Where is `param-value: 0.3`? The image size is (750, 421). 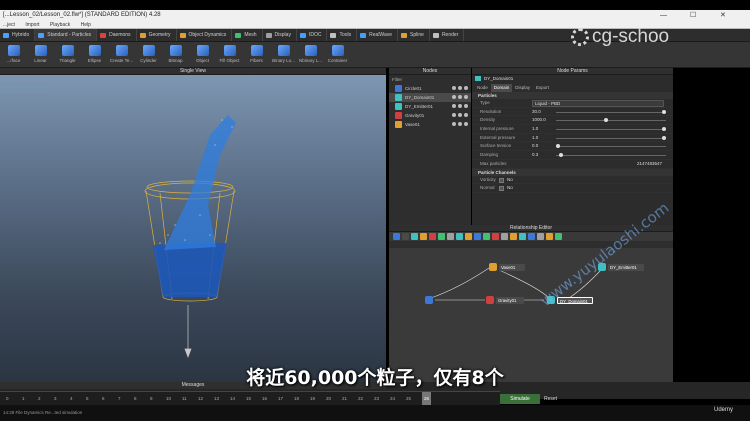
param-value: 0.3 is located at coordinates (535, 155).